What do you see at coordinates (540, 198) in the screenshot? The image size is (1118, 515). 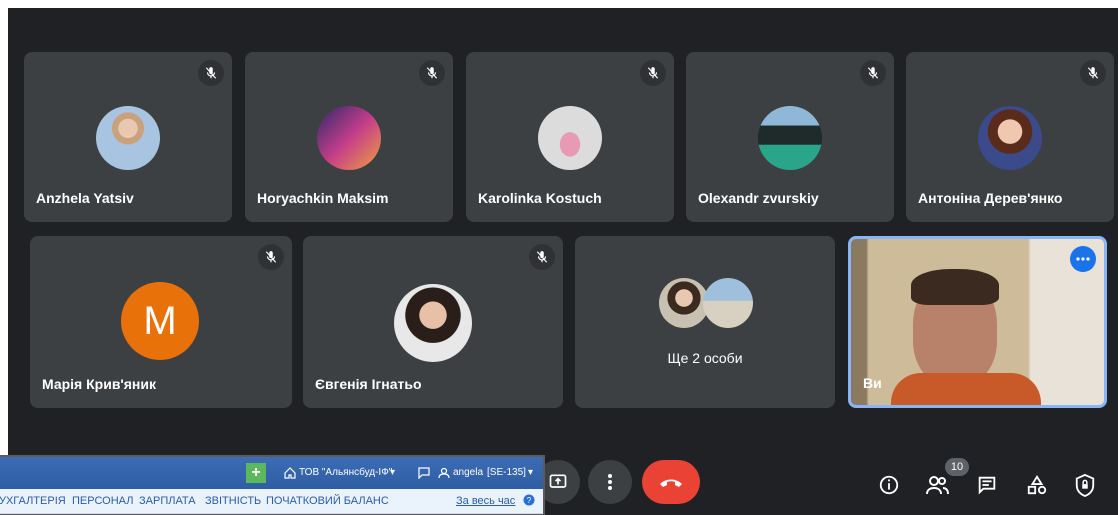 I see `participant-name: Karolinka Kostuch` at bounding box center [540, 198].